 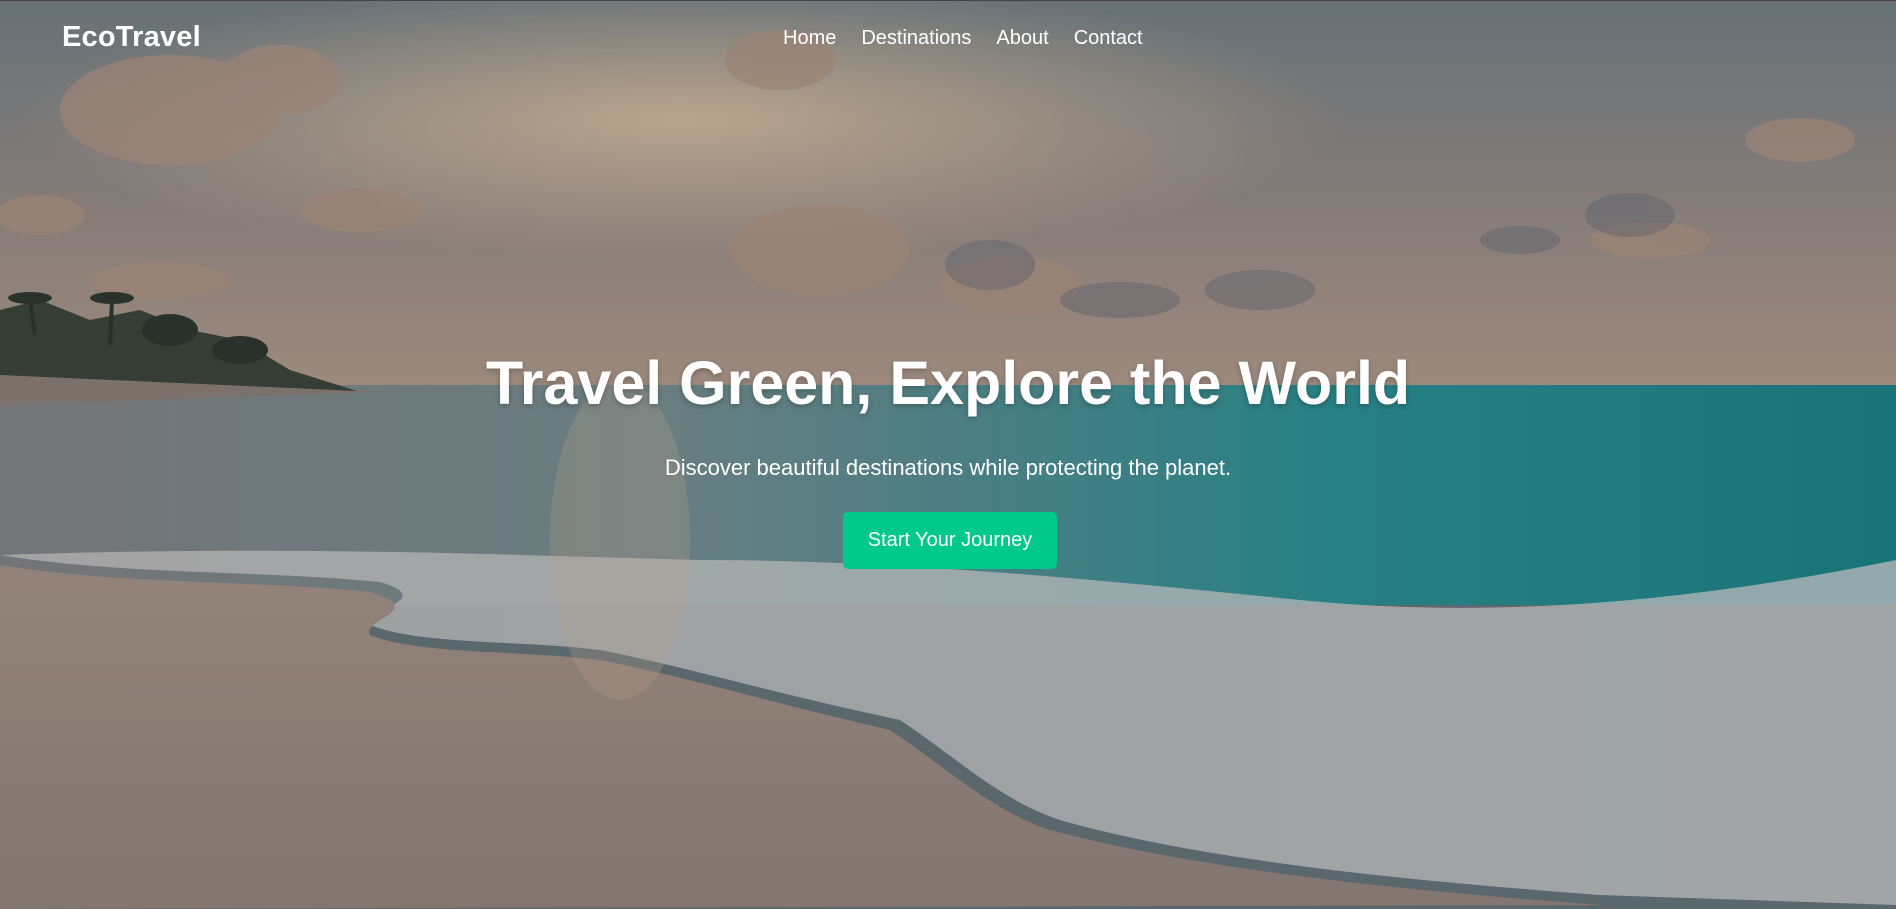 What do you see at coordinates (1108, 38) in the screenshot?
I see `nav-link-contact: Contact` at bounding box center [1108, 38].